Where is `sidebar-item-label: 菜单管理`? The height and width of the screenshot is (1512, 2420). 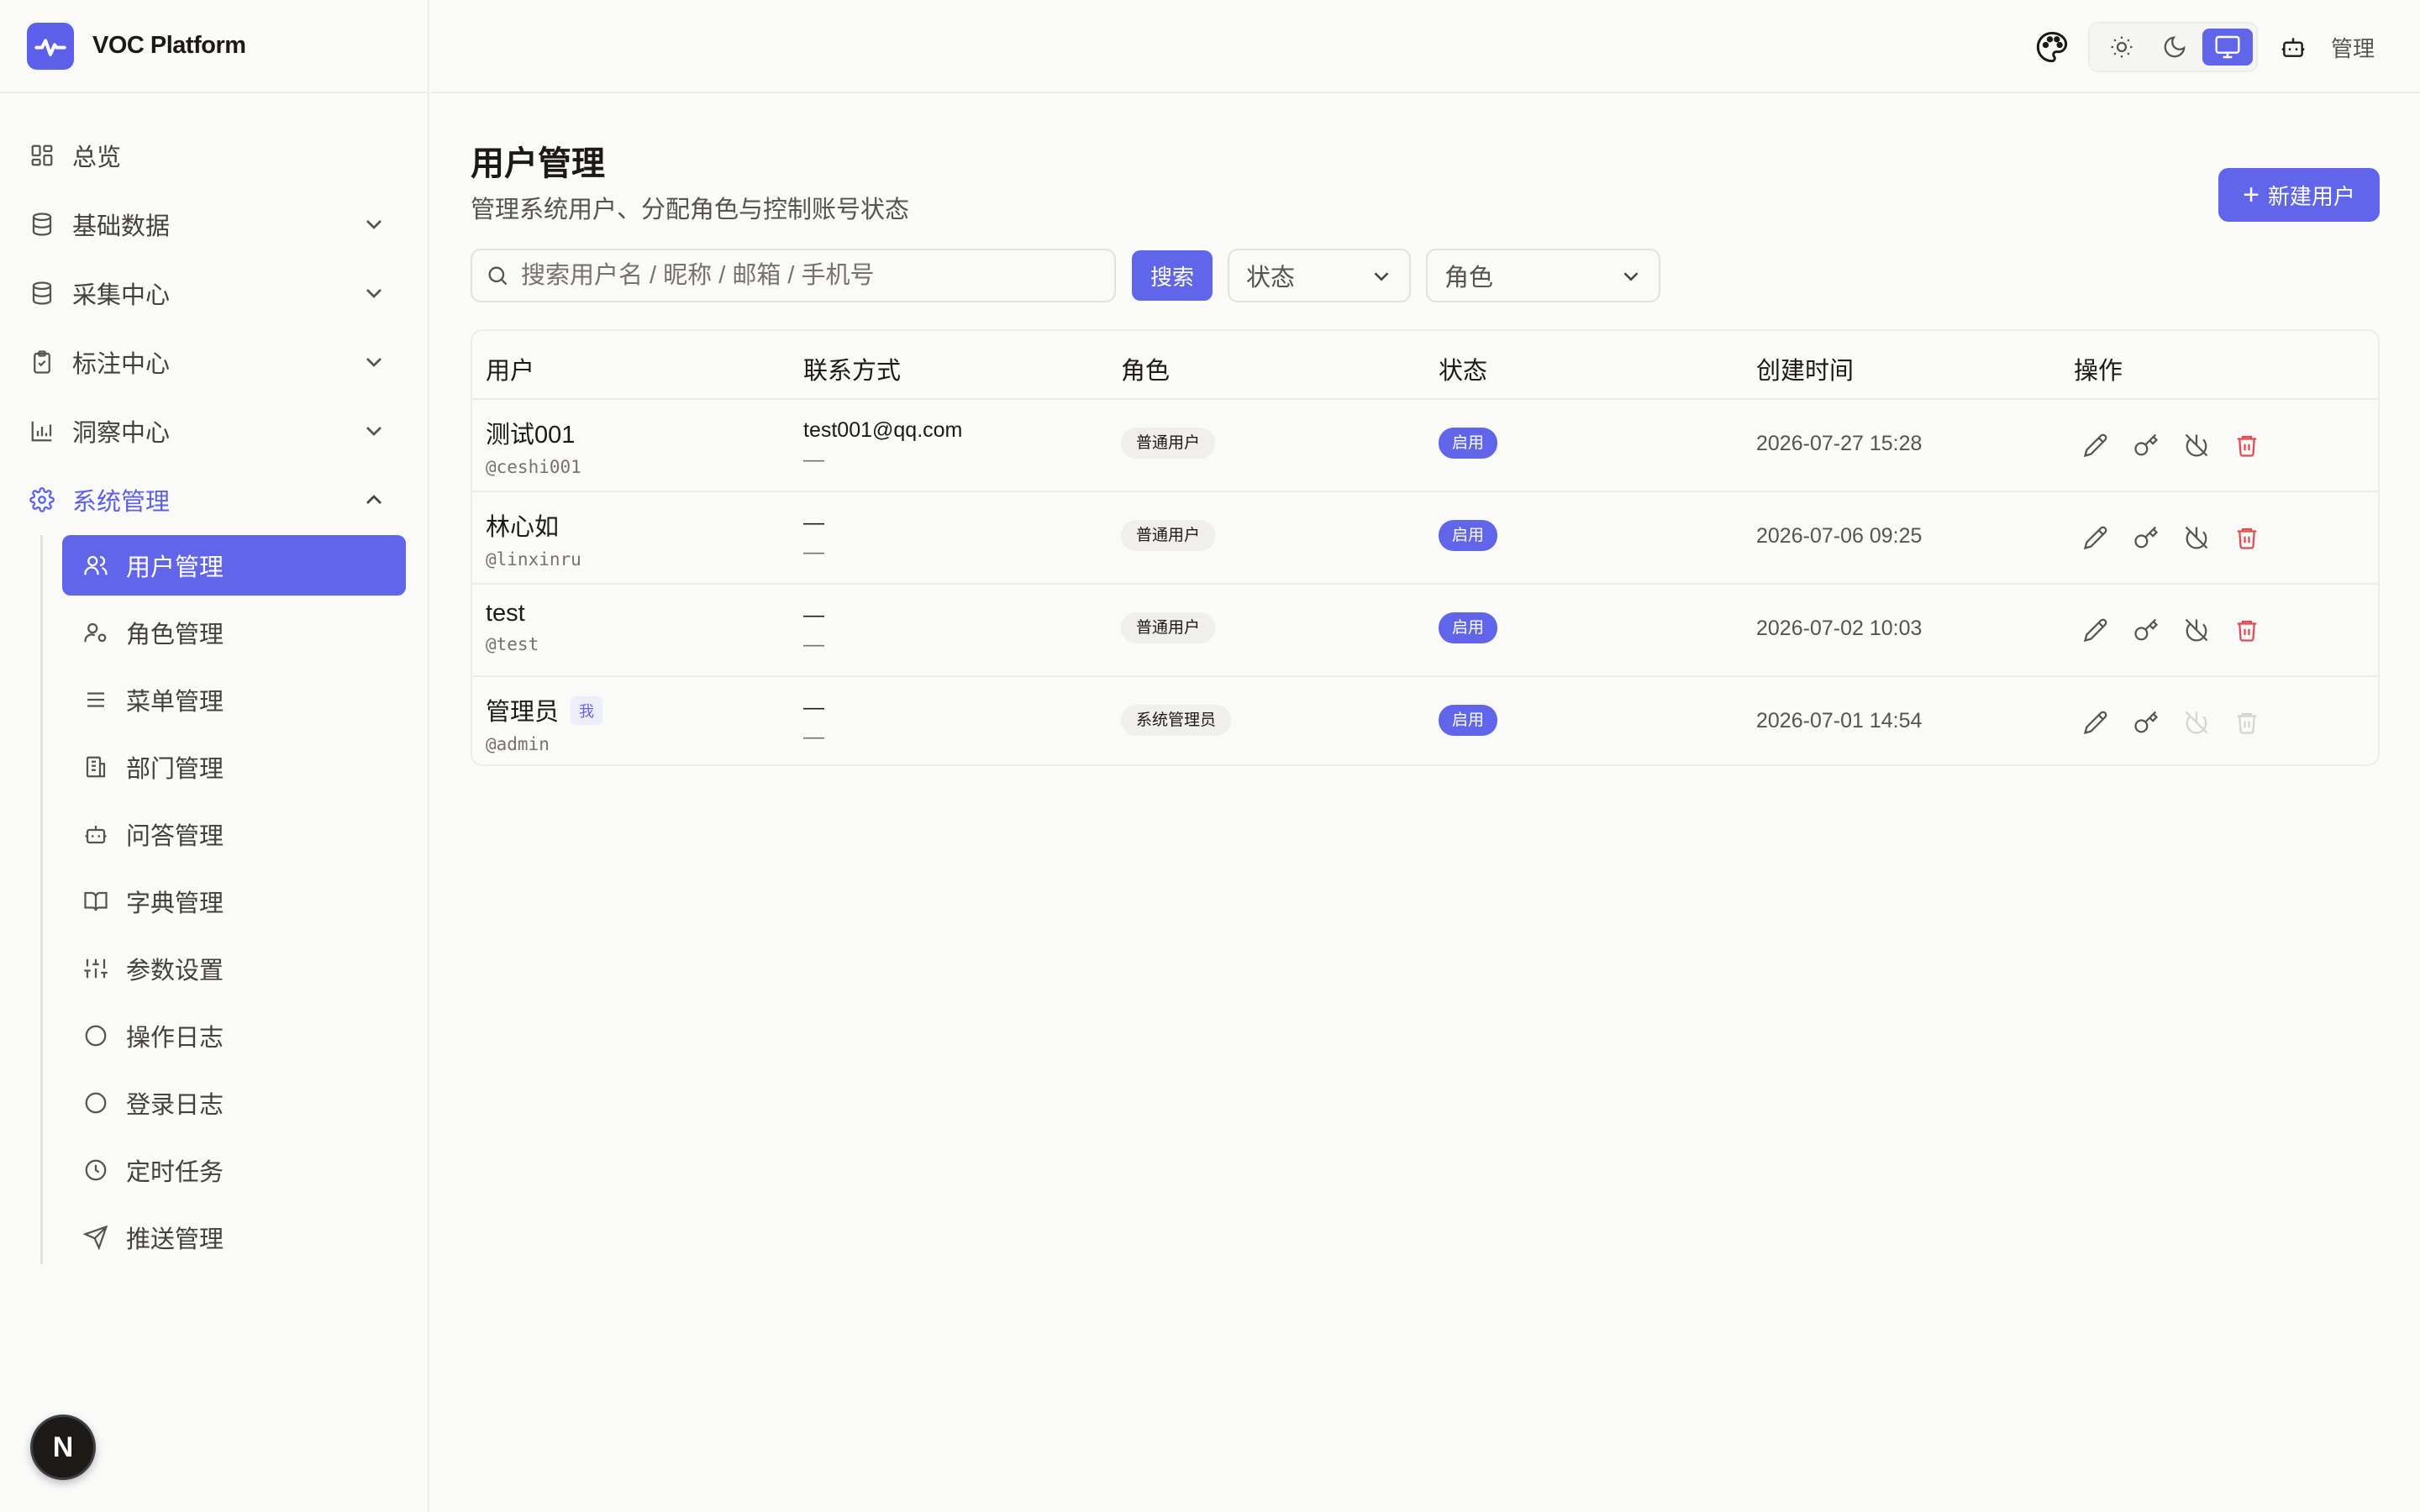 sidebar-item-label: 菜单管理 is located at coordinates (175, 702).